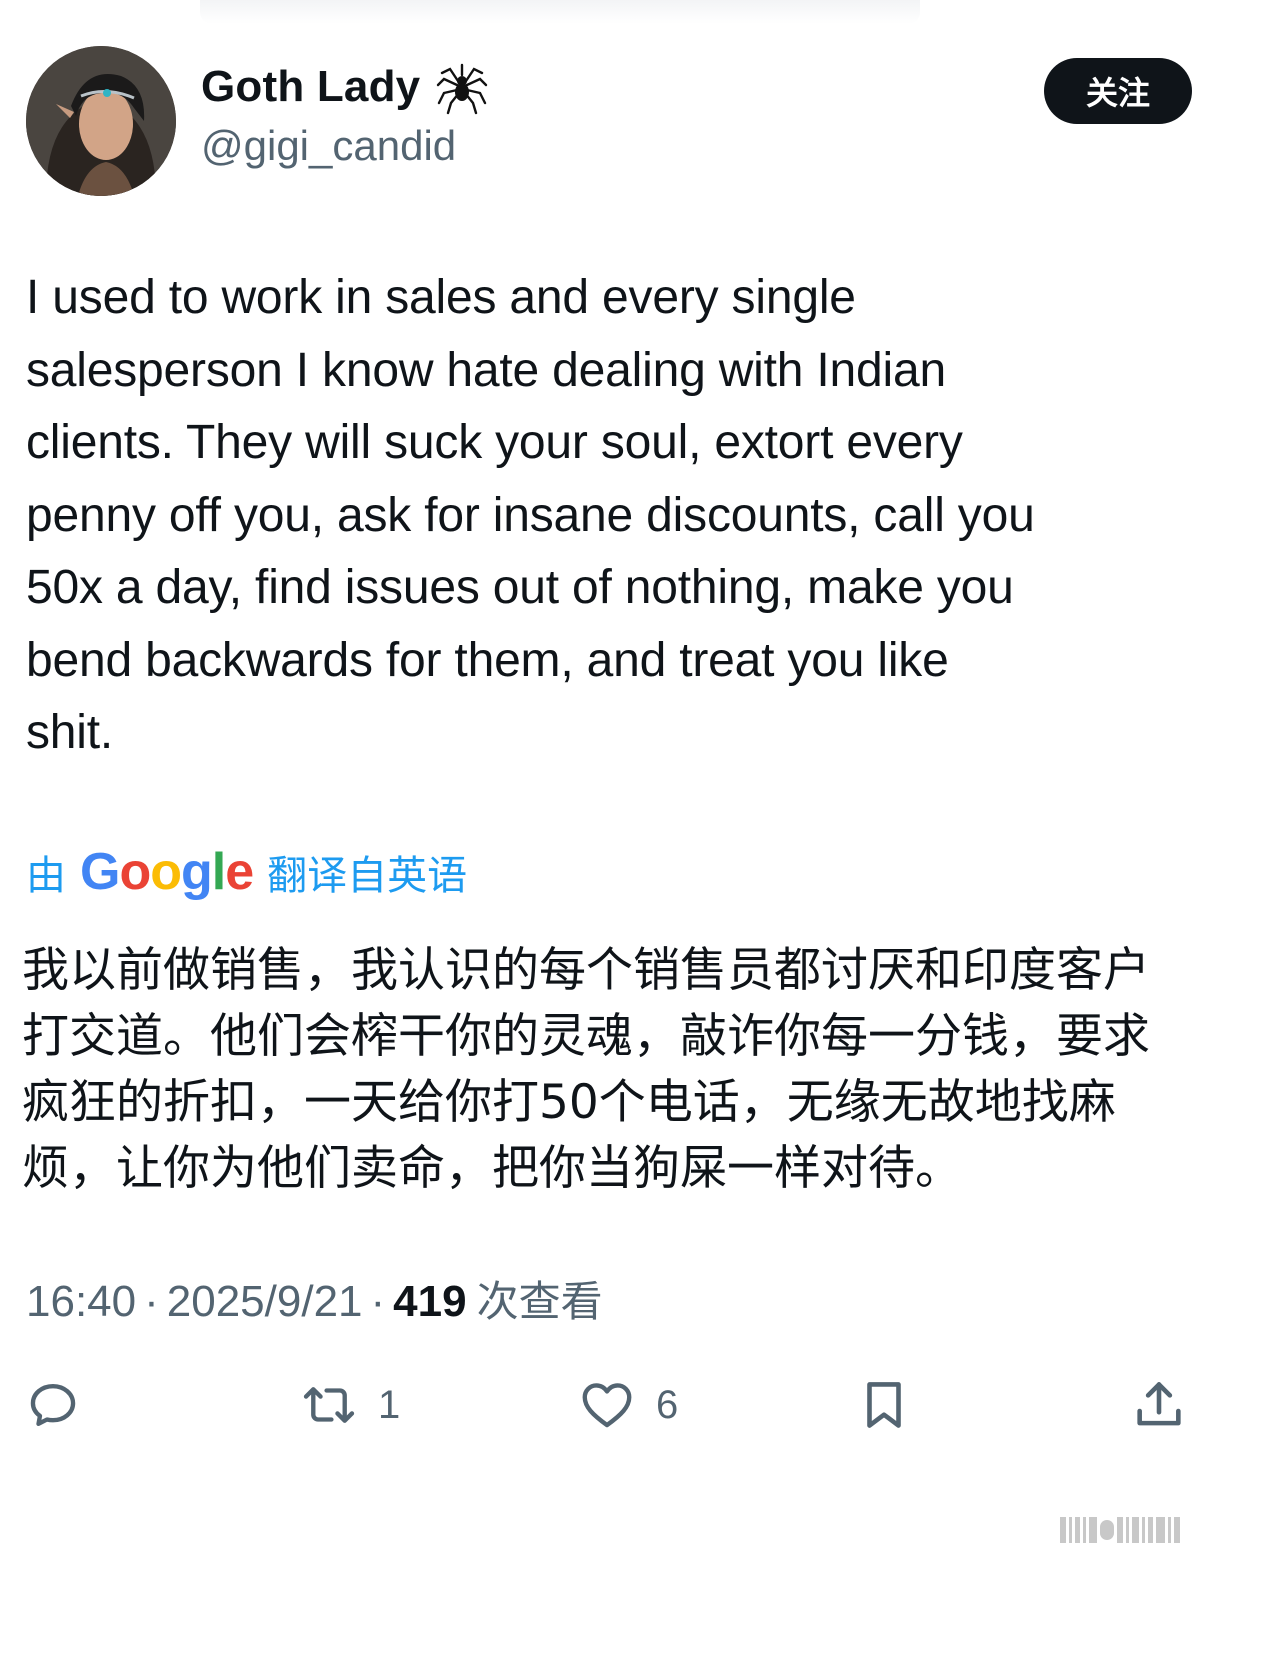  I want to click on display-name: Goth Lady, so click(310, 87).